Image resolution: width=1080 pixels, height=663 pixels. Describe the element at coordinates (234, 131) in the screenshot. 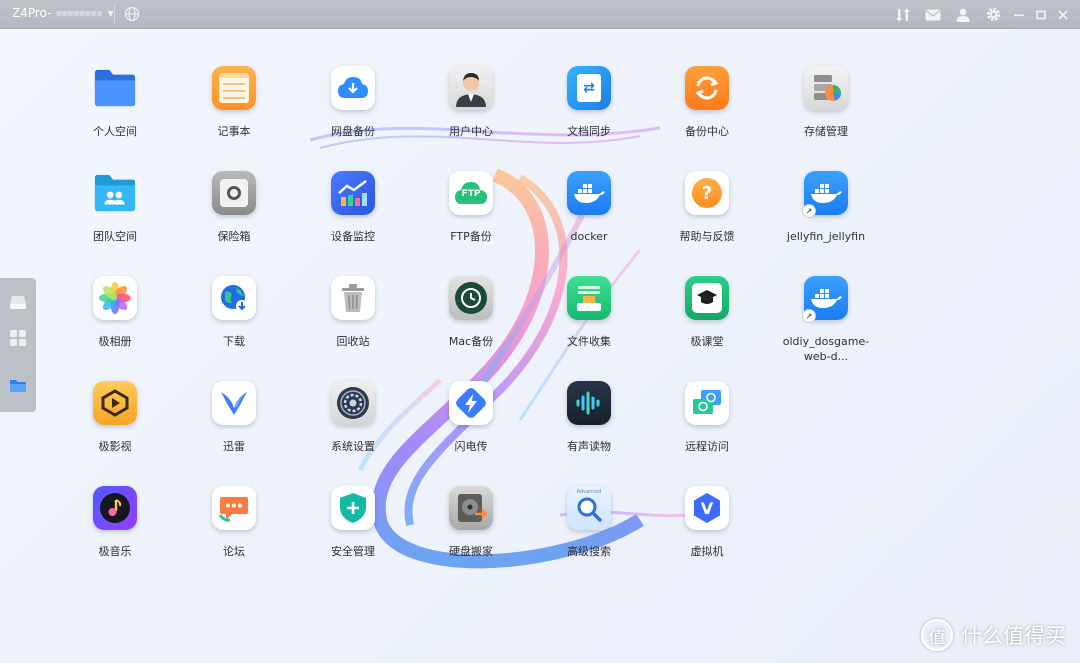

I see `app-label: 记事本` at that location.